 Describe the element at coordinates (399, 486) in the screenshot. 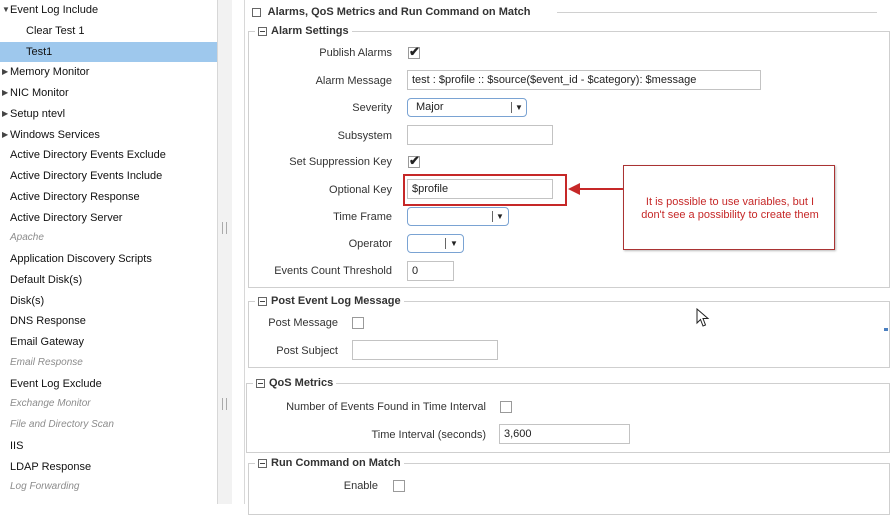

I see `enable-checkbox` at that location.